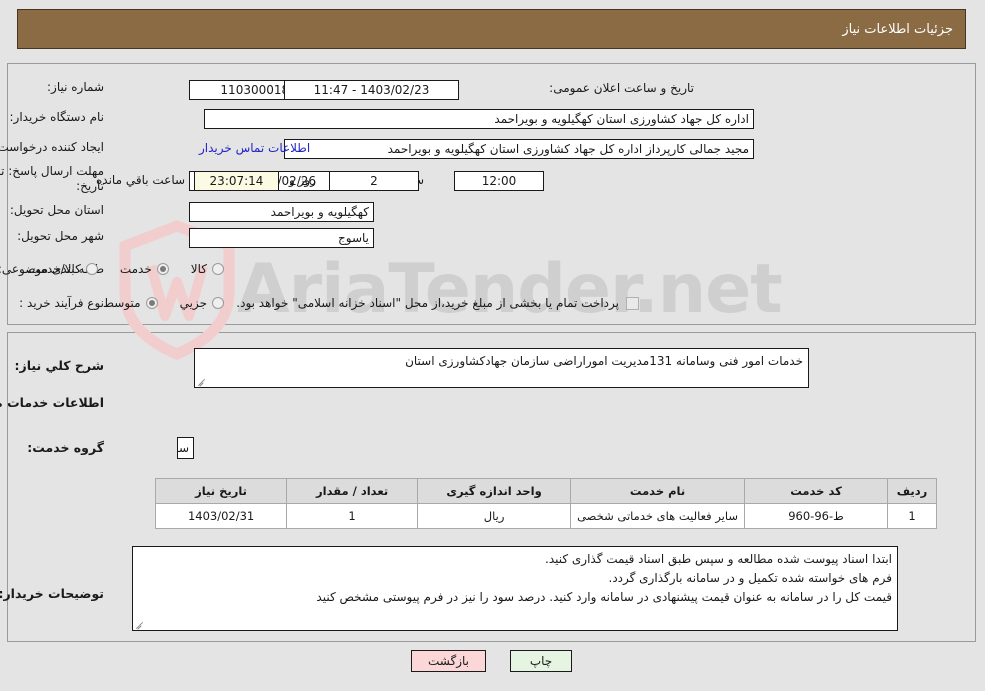  I want to click on page-title: جزئیات اطلاعات نیاز, so click(898, 29).